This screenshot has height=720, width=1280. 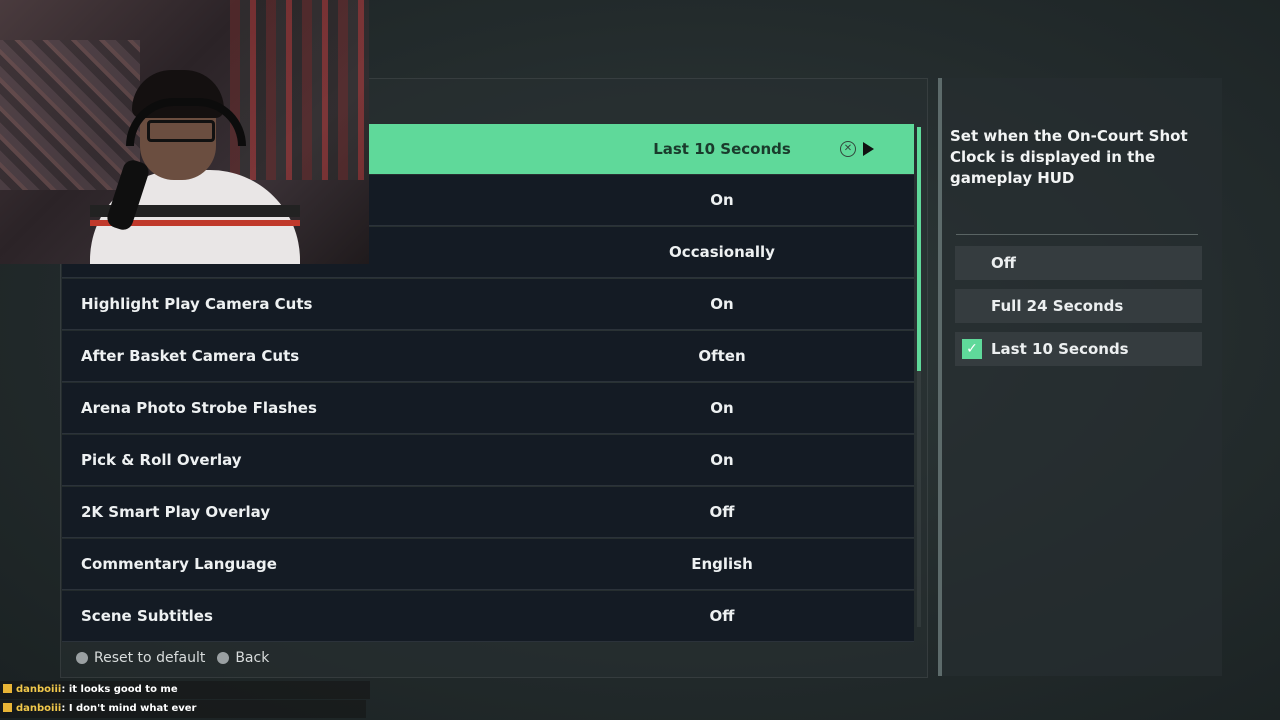 I want to click on option-full-24-seconds: Full 24 Seconds, so click(x=1078, y=306).